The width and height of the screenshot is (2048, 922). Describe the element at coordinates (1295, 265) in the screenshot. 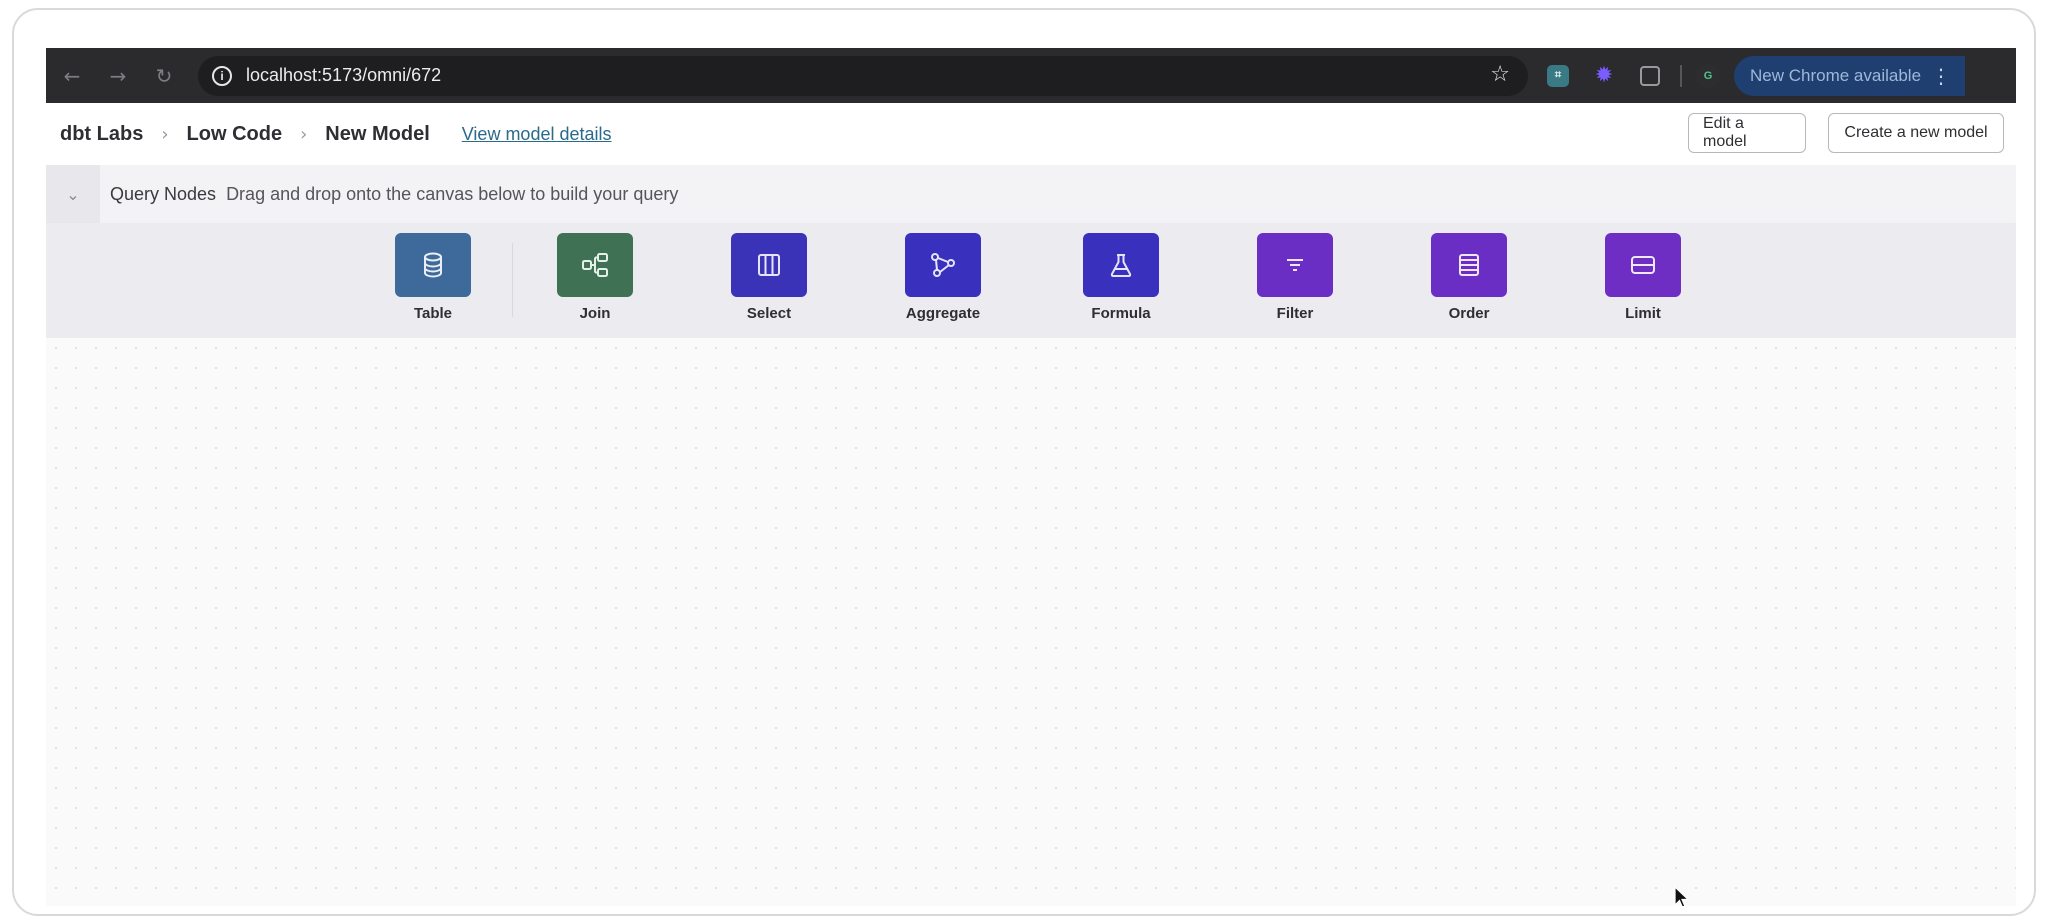

I see `filter-icon` at that location.